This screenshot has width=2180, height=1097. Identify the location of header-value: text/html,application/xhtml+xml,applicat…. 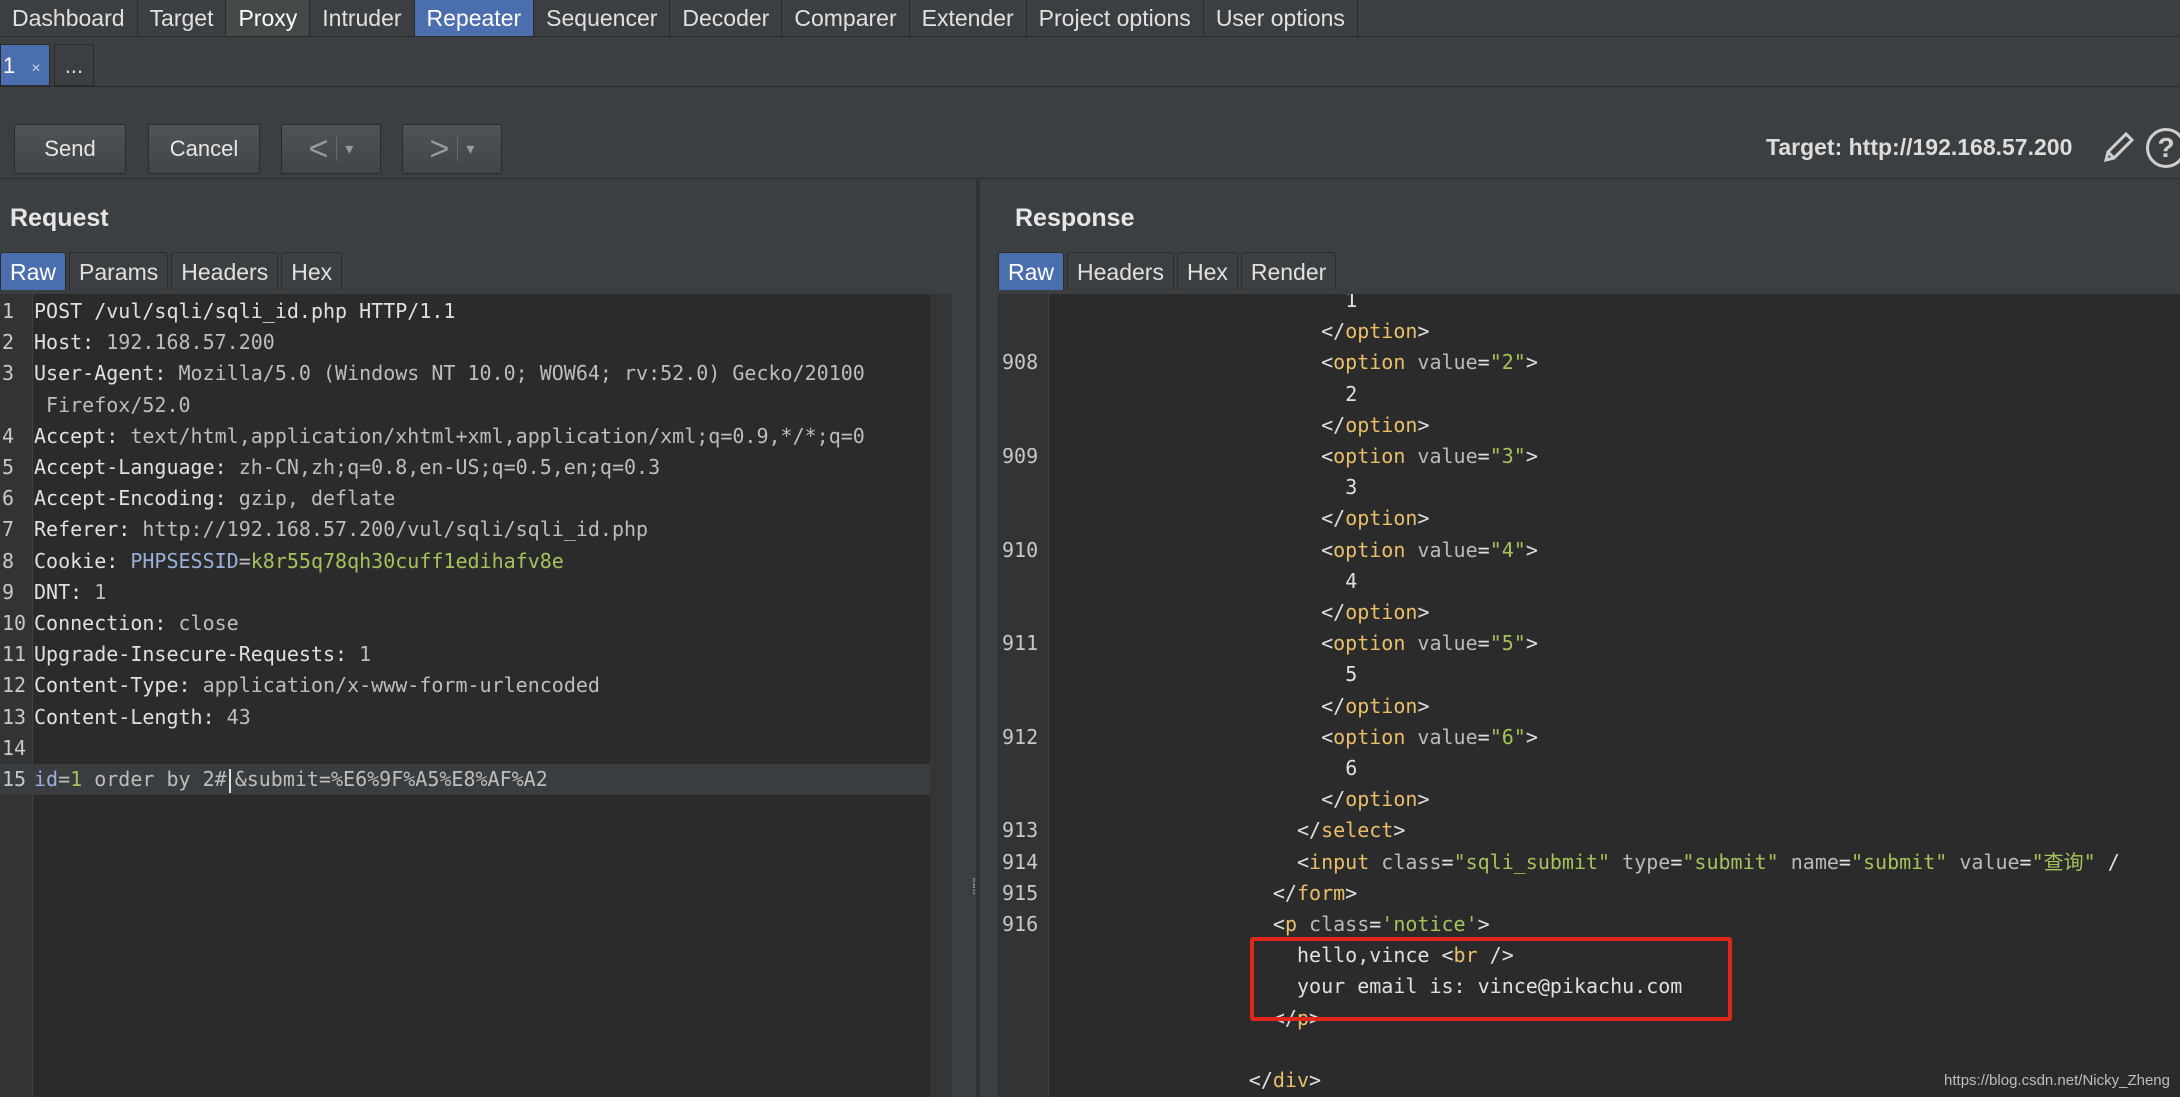
(491, 435).